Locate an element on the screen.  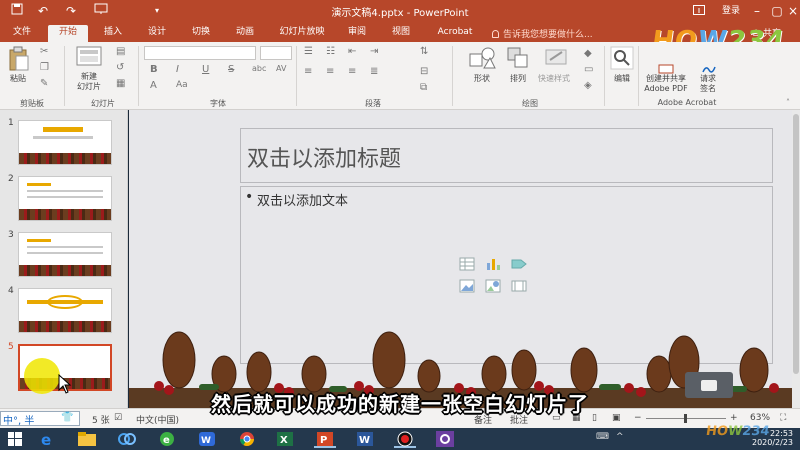
char-spacing-button: AV is located at coordinates (281, 68).